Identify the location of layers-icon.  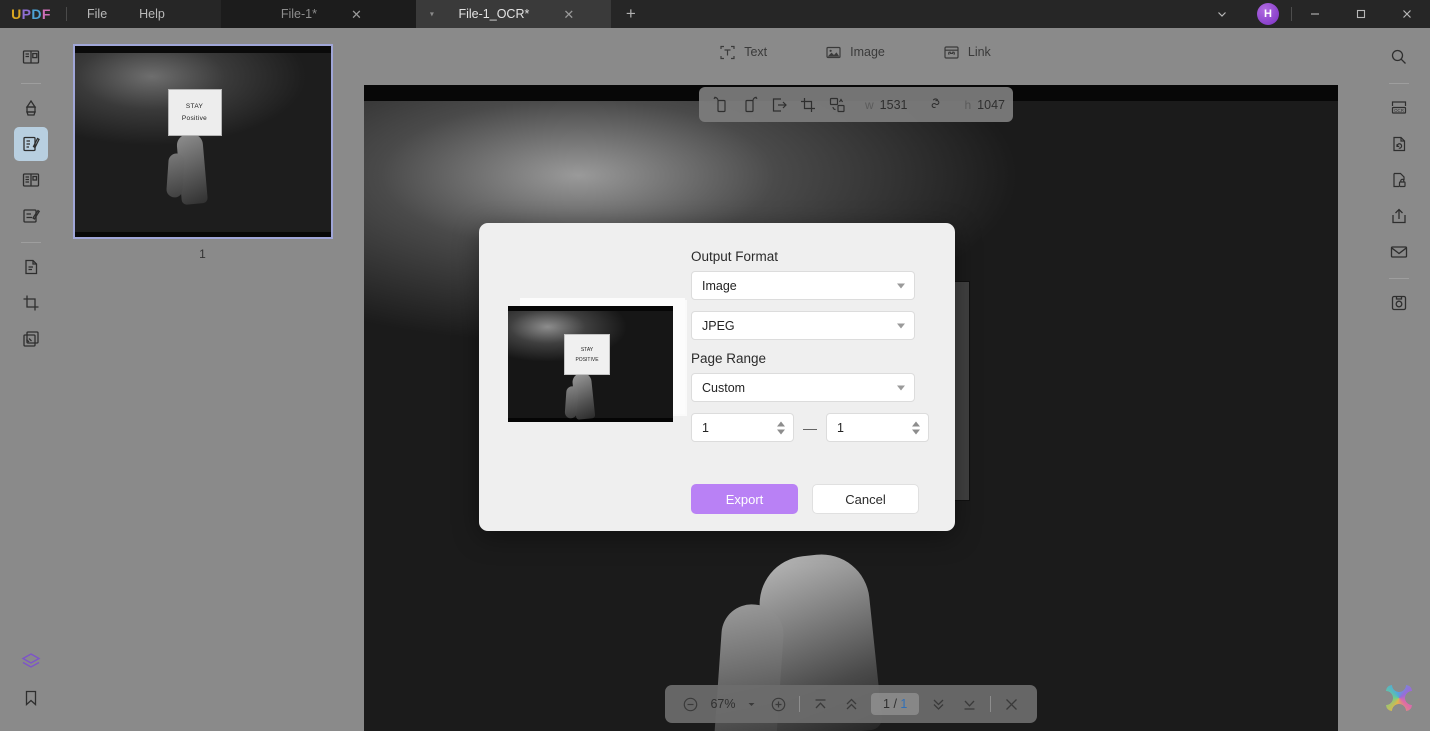
(31, 662).